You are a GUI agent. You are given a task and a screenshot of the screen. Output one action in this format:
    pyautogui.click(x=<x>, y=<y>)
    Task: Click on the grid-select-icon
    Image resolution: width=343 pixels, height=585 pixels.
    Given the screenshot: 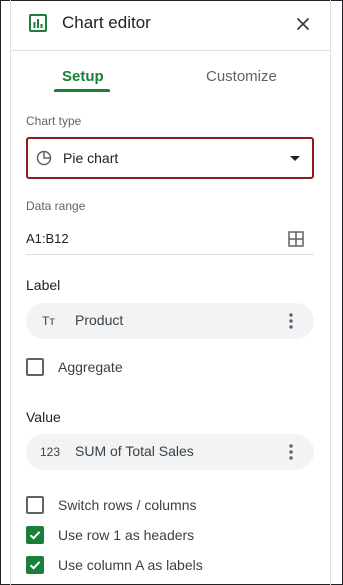 What is the action you would take?
    pyautogui.click(x=296, y=239)
    